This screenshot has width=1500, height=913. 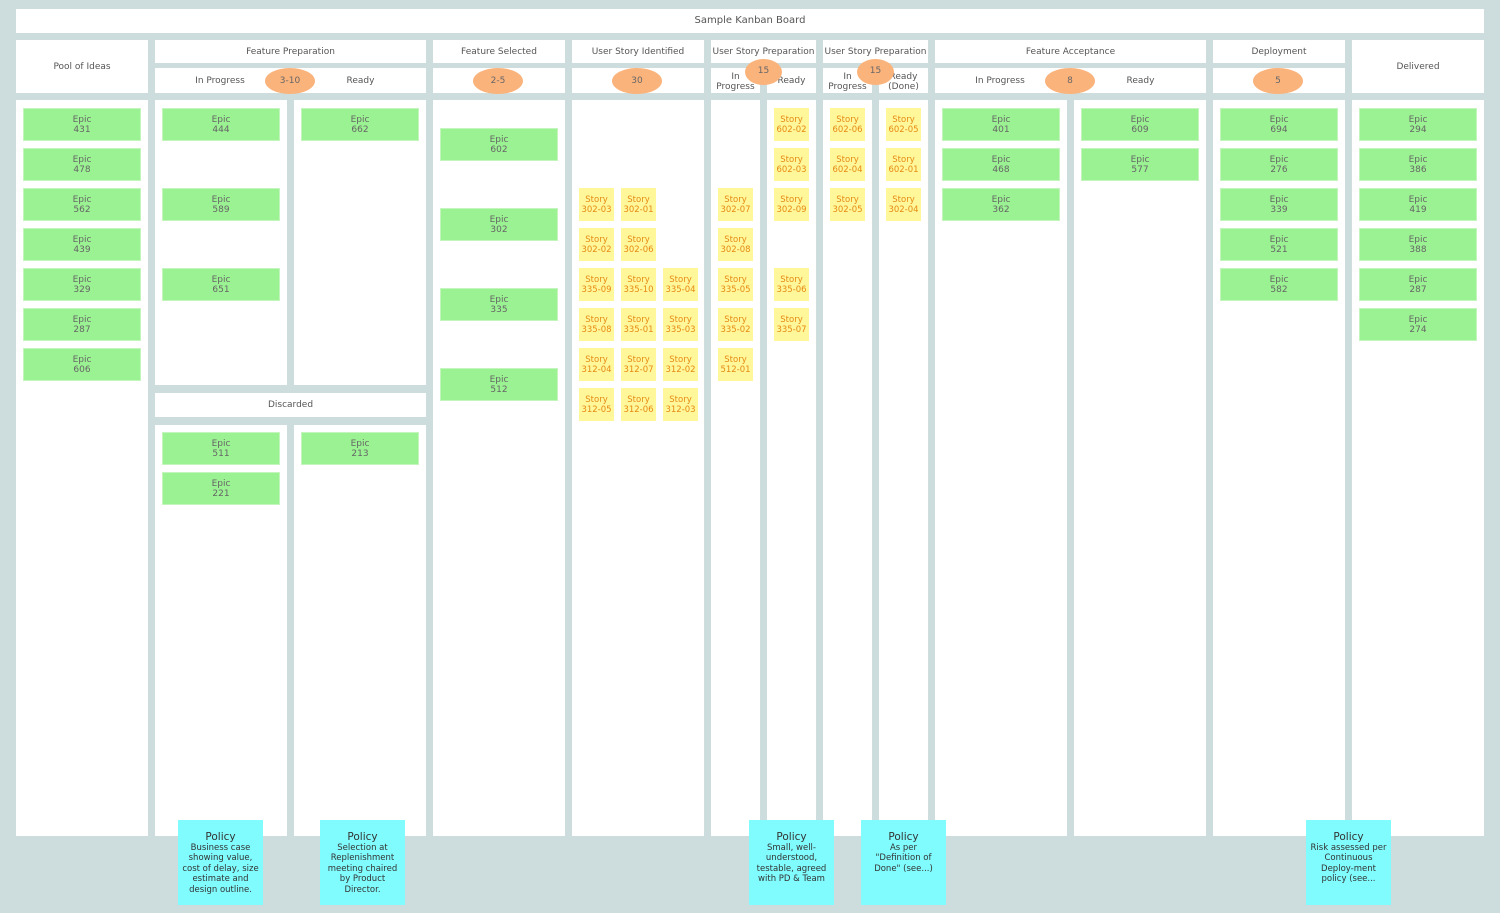 I want to click on story-card: Story 602-03, so click(x=791, y=164).